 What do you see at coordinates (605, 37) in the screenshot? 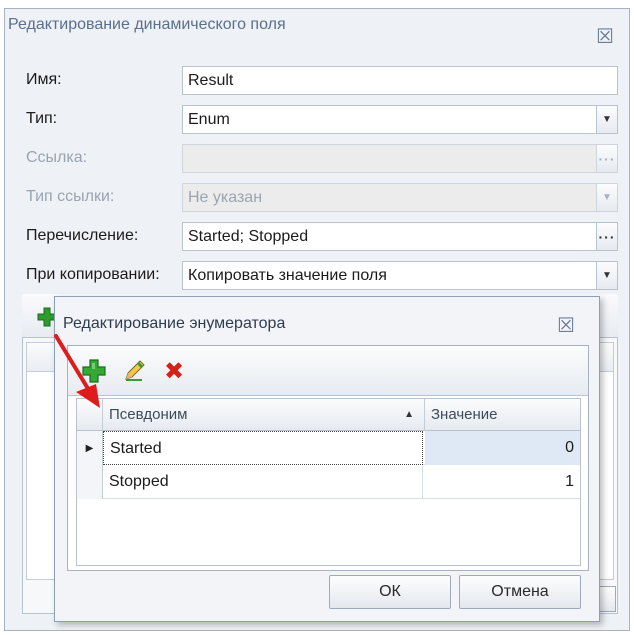
I see `main-dialog-close-icon: ☒` at bounding box center [605, 37].